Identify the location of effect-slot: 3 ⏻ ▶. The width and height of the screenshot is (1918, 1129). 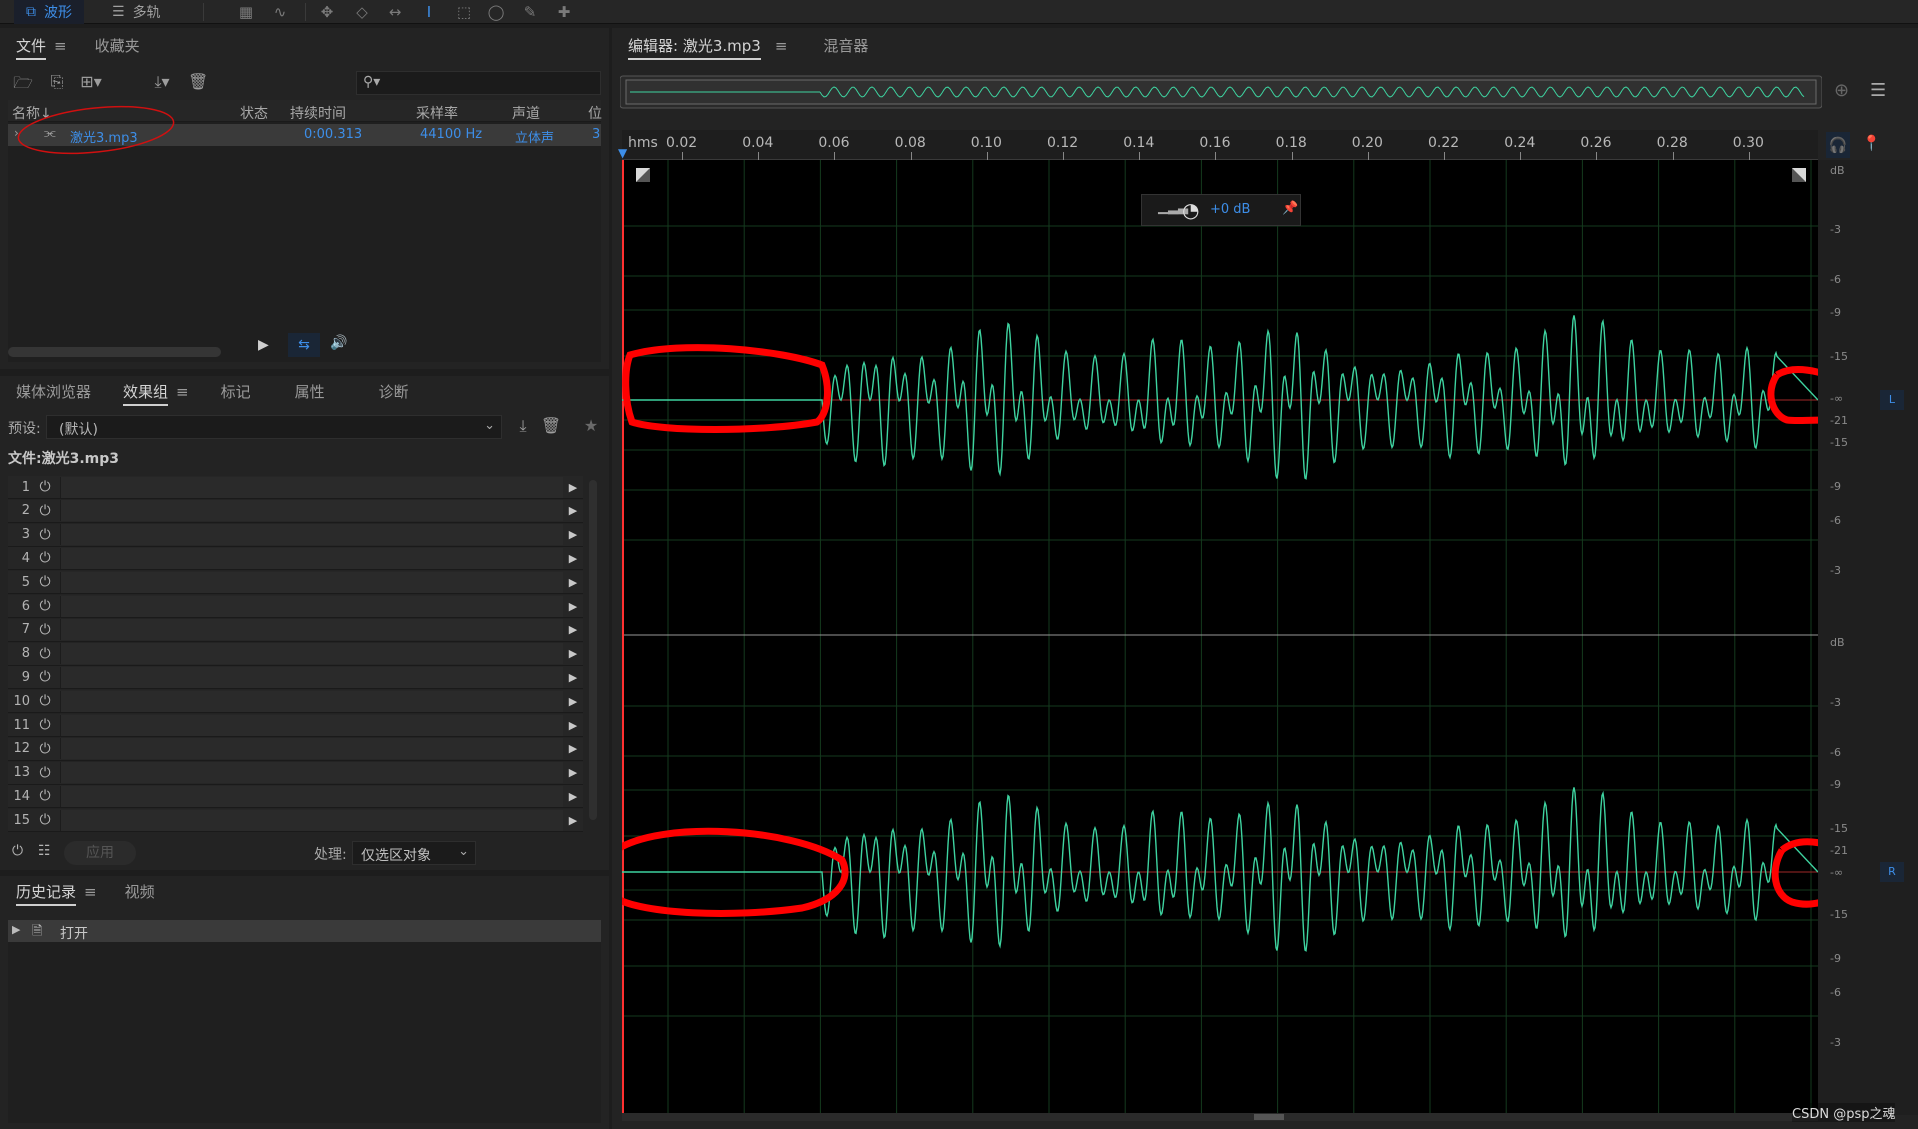
(295, 535).